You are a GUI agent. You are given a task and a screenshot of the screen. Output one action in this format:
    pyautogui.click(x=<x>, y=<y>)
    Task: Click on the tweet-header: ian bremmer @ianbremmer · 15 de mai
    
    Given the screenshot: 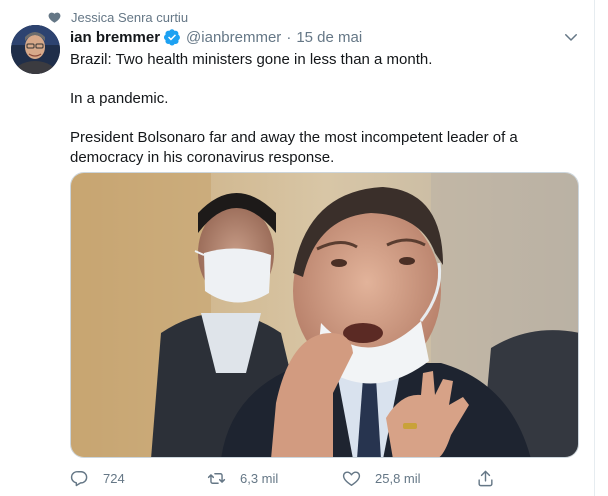 What is the action you would take?
    pyautogui.click(x=216, y=37)
    